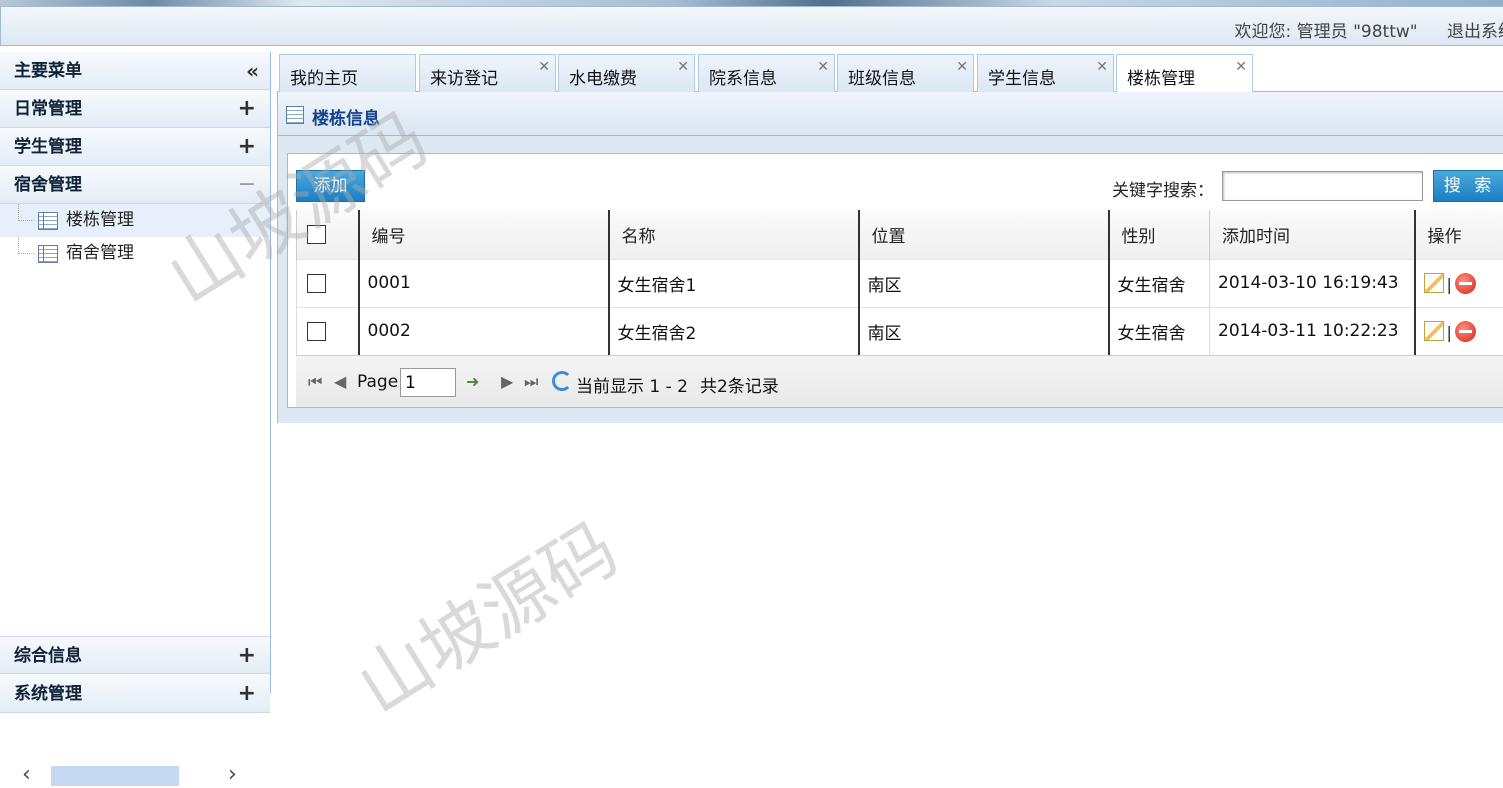 Image resolution: width=1503 pixels, height=788 pixels. Describe the element at coordinates (743, 79) in the screenshot. I see `tab-label: 院系信息` at that location.